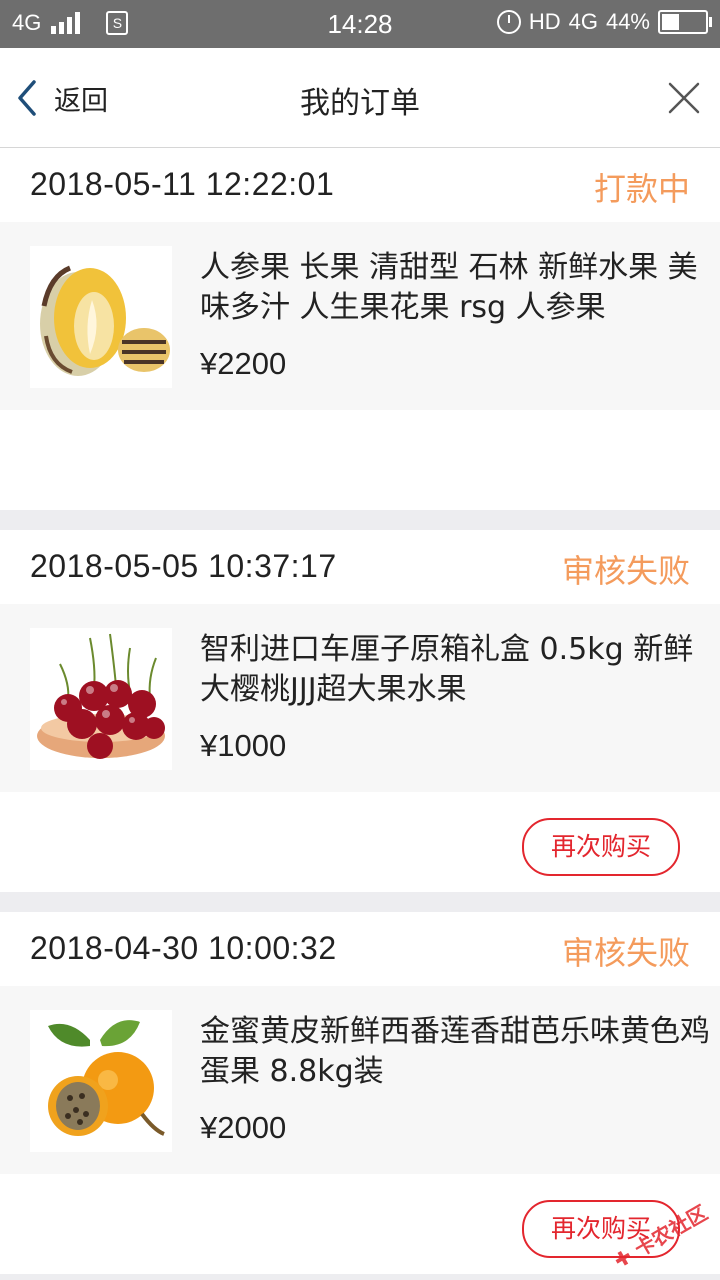 Image resolution: width=720 pixels, height=1280 pixels. What do you see at coordinates (243, 745) in the screenshot?
I see `product-price: ¥1000` at bounding box center [243, 745].